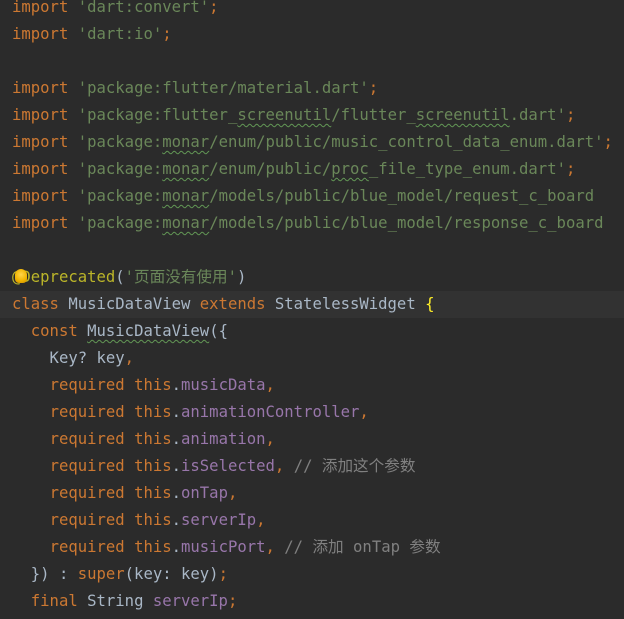 This screenshot has width=624, height=619. Describe the element at coordinates (312, 439) in the screenshot. I see `code-line: required this.animation,` at that location.